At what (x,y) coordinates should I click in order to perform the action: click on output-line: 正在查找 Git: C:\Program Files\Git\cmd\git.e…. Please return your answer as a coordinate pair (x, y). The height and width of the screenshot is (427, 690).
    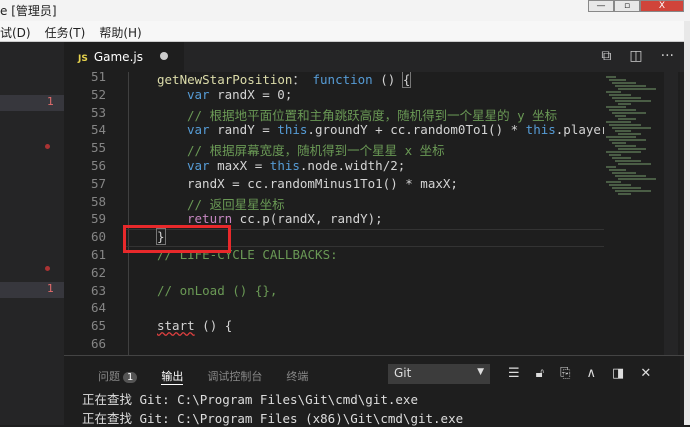
    Looking at the image, I should click on (250, 399).